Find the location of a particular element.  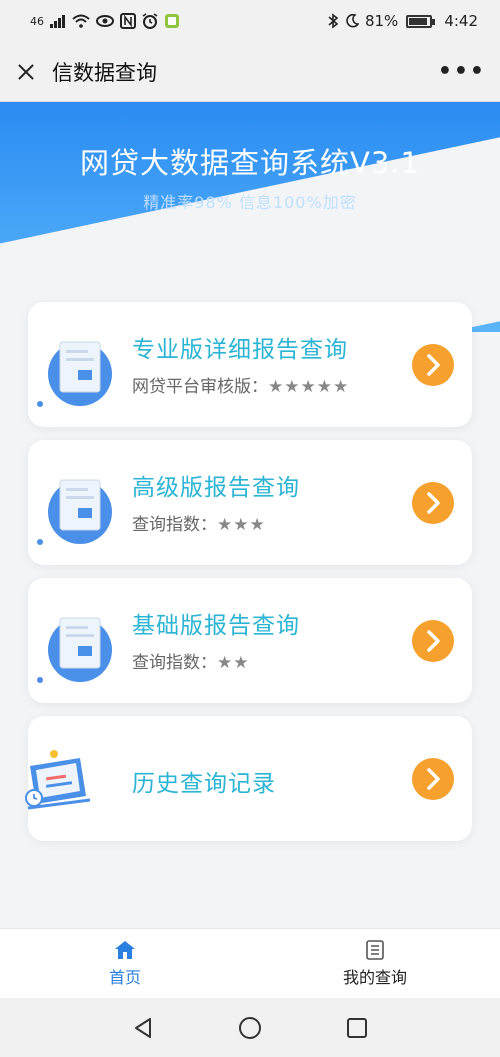

card-subtitle: 查询指数：★★ is located at coordinates (190, 660).